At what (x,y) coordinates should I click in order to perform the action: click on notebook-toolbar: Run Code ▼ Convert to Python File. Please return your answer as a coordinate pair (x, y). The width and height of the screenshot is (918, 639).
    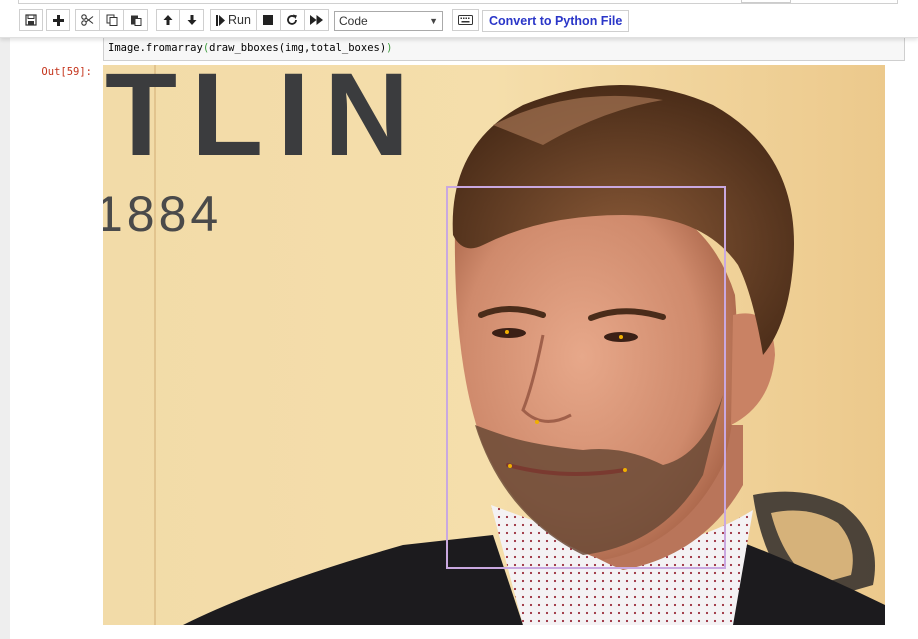
    Looking at the image, I should click on (459, 19).